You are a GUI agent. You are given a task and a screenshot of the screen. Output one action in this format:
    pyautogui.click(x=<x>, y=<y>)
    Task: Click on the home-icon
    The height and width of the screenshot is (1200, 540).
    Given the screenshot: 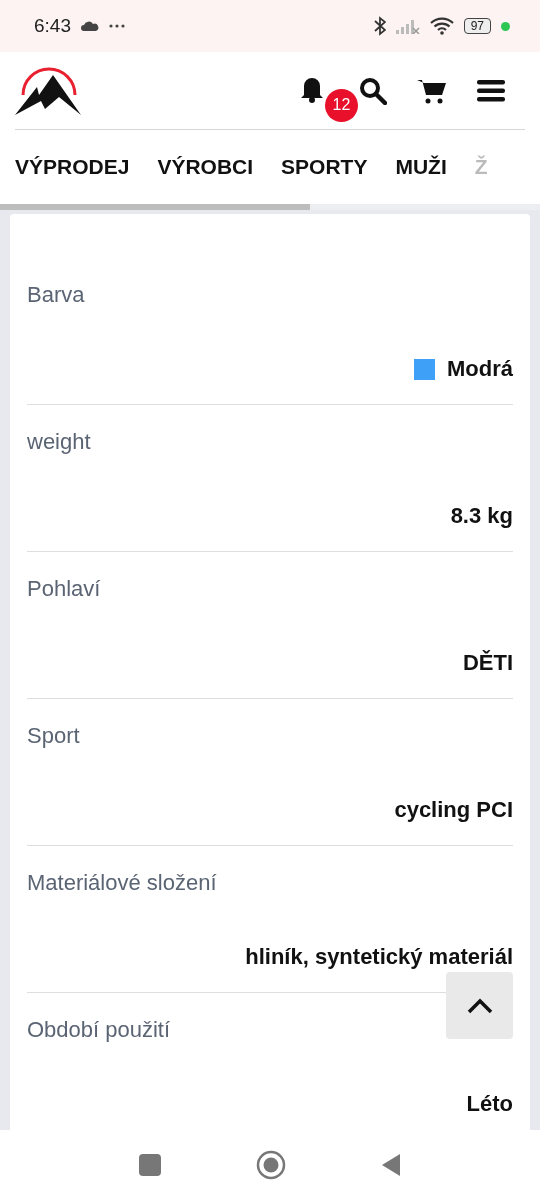 What is the action you would take?
    pyautogui.click(x=271, y=1165)
    